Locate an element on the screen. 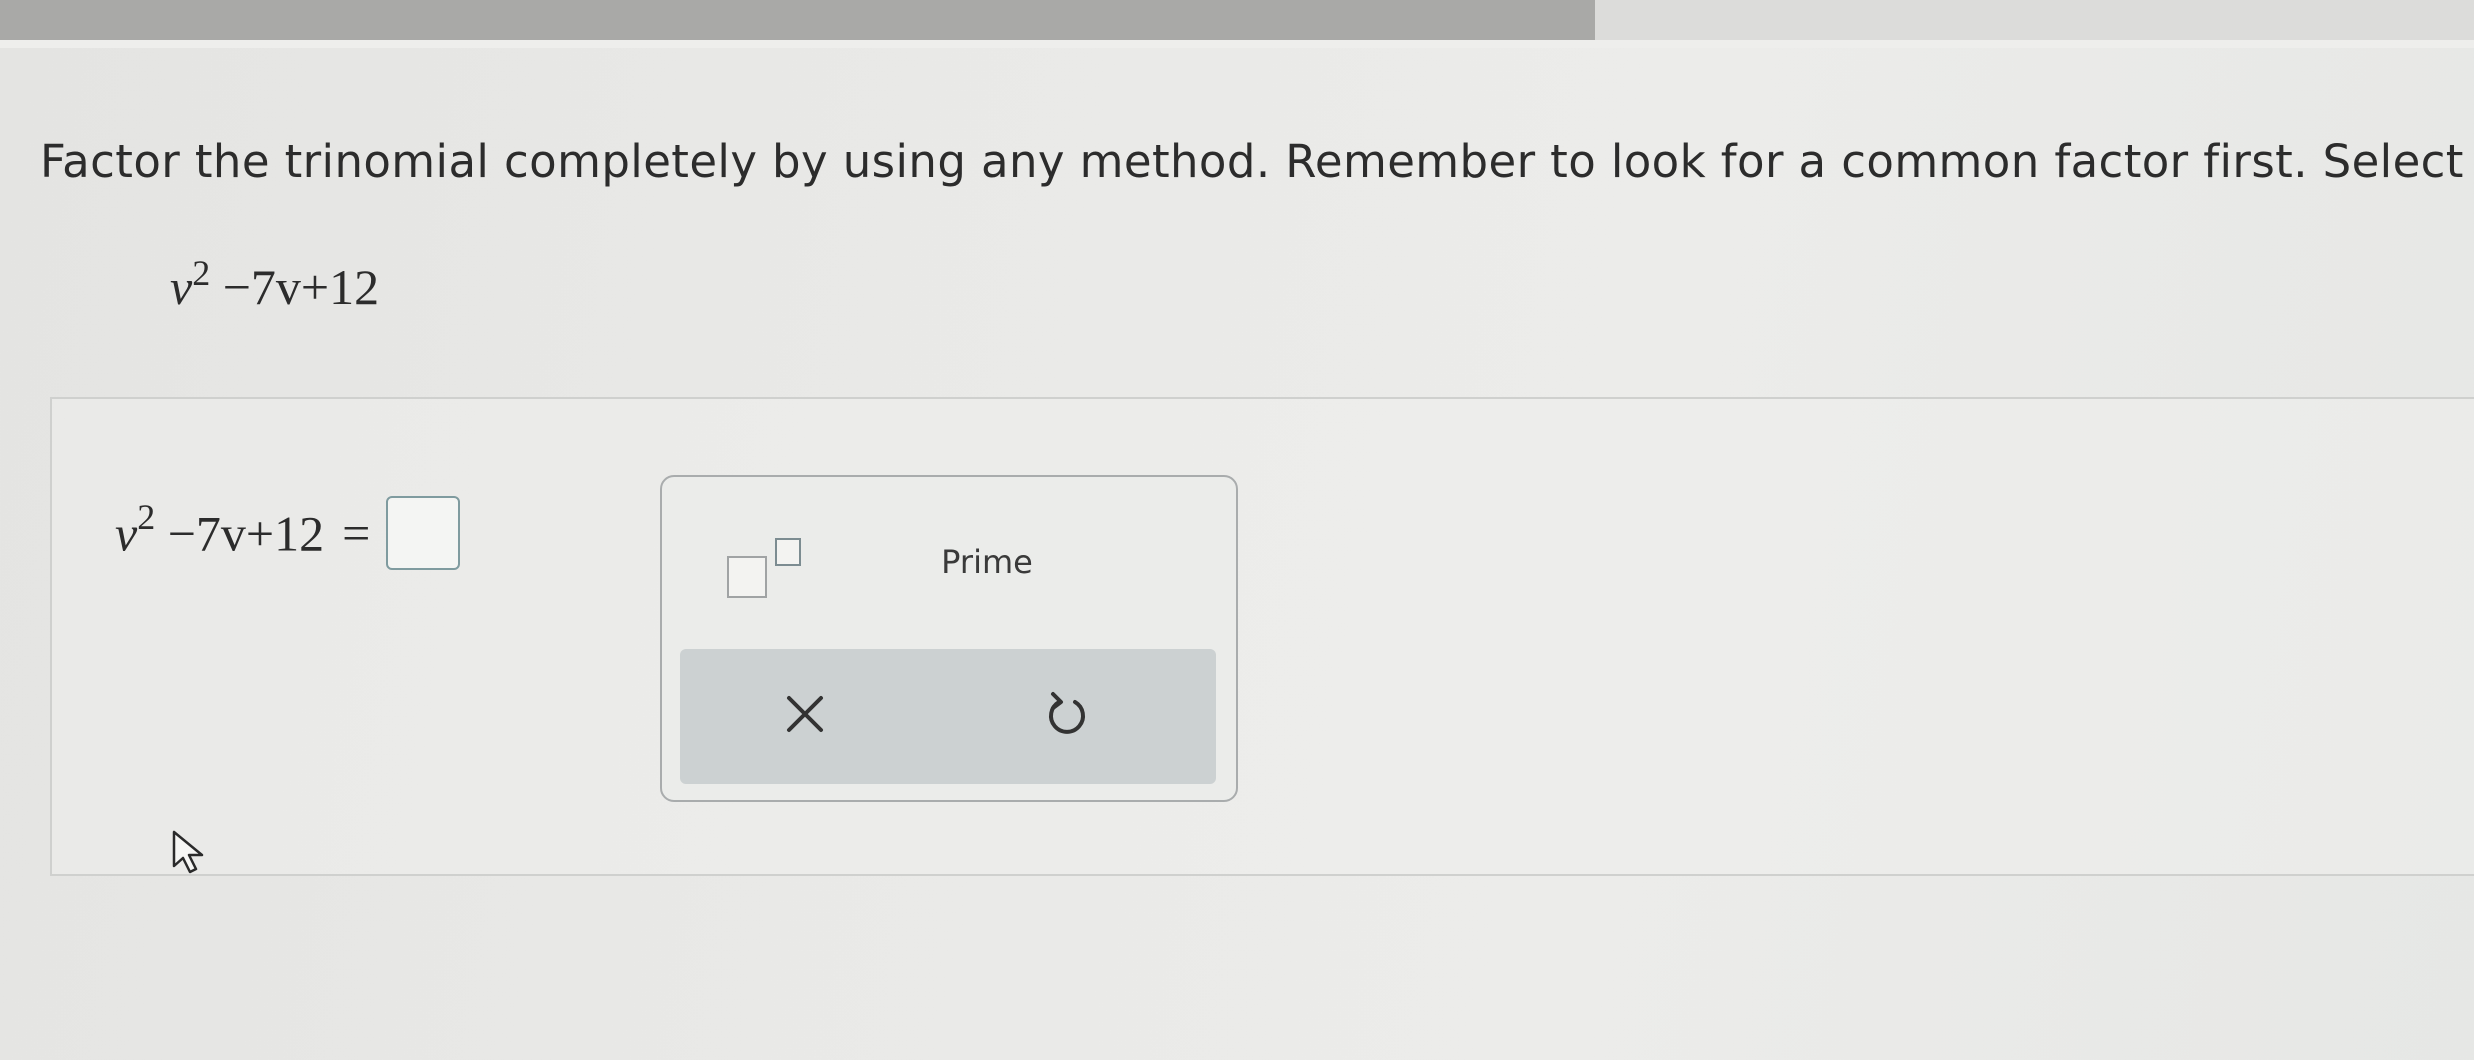  answer-exponent: 2 is located at coordinates (146, 517).